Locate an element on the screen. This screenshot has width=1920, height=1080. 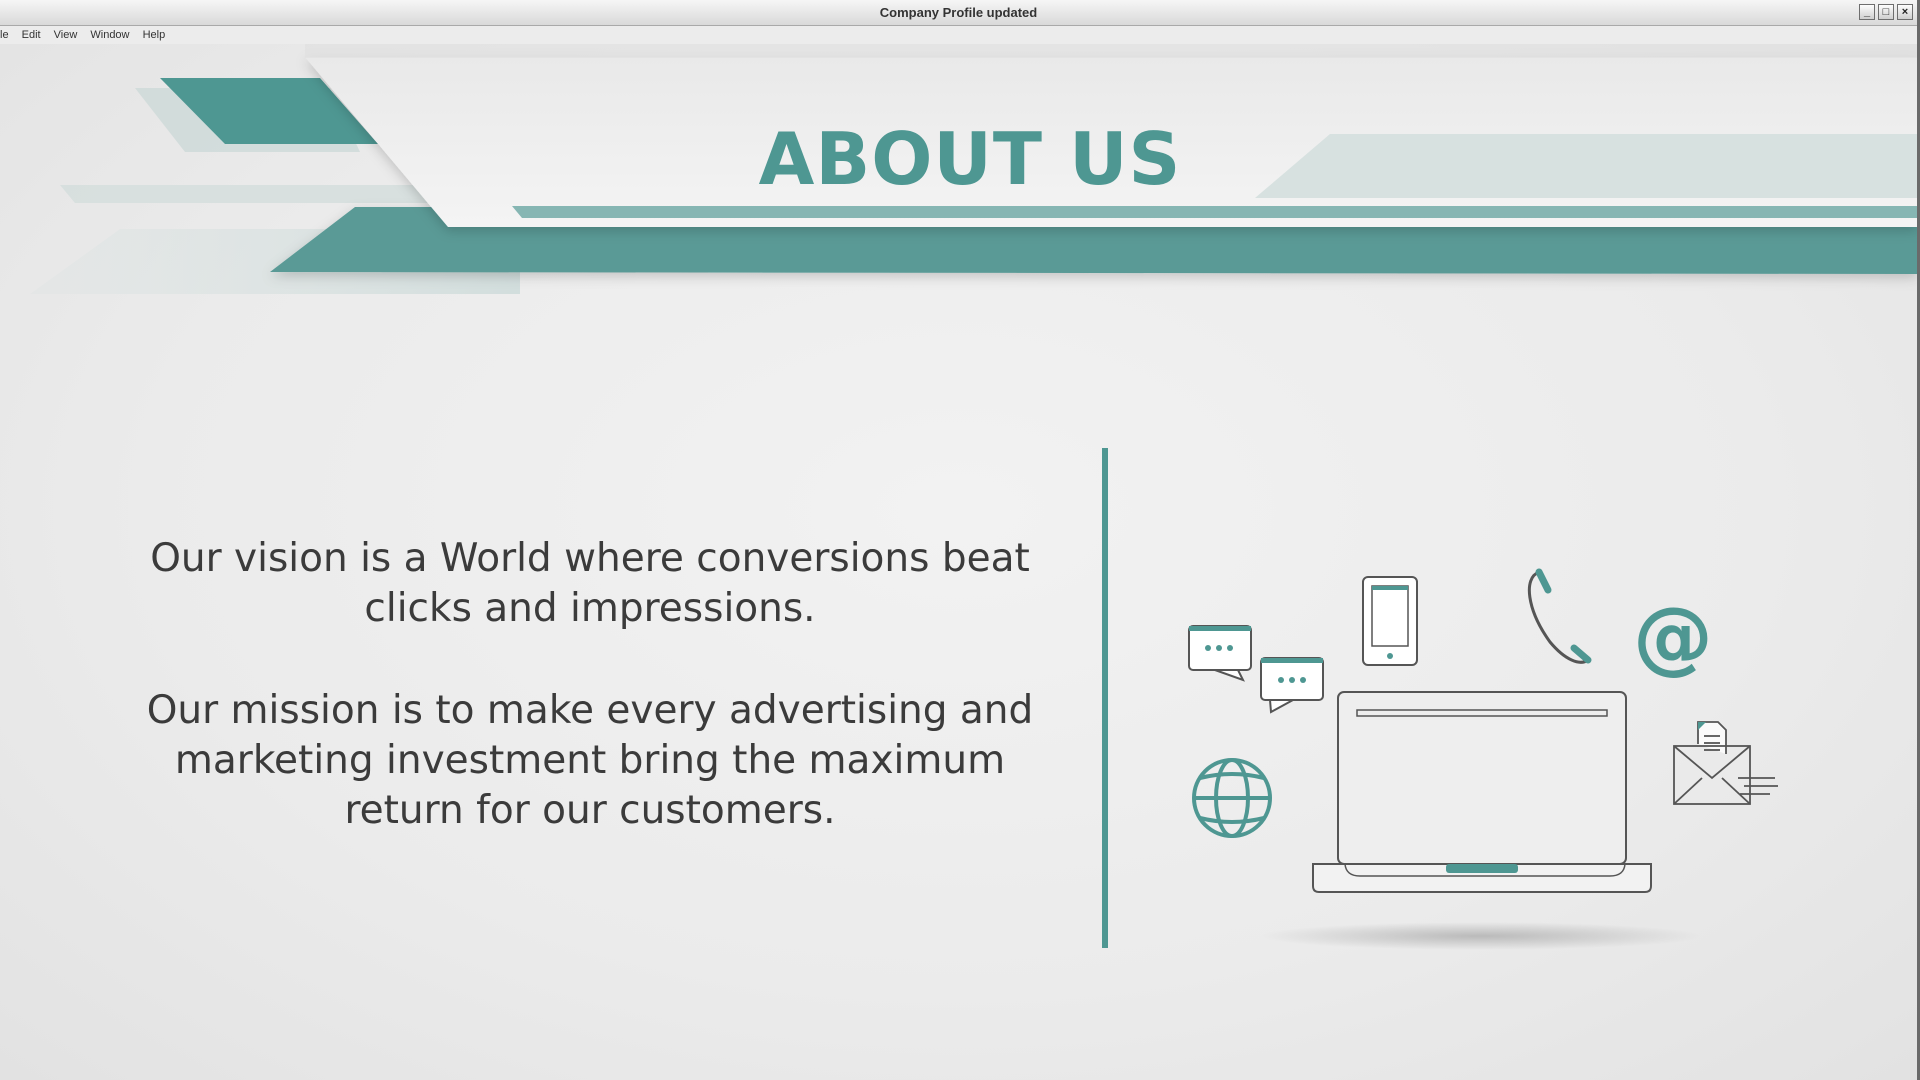
globe-icon is located at coordinates (1232, 798).